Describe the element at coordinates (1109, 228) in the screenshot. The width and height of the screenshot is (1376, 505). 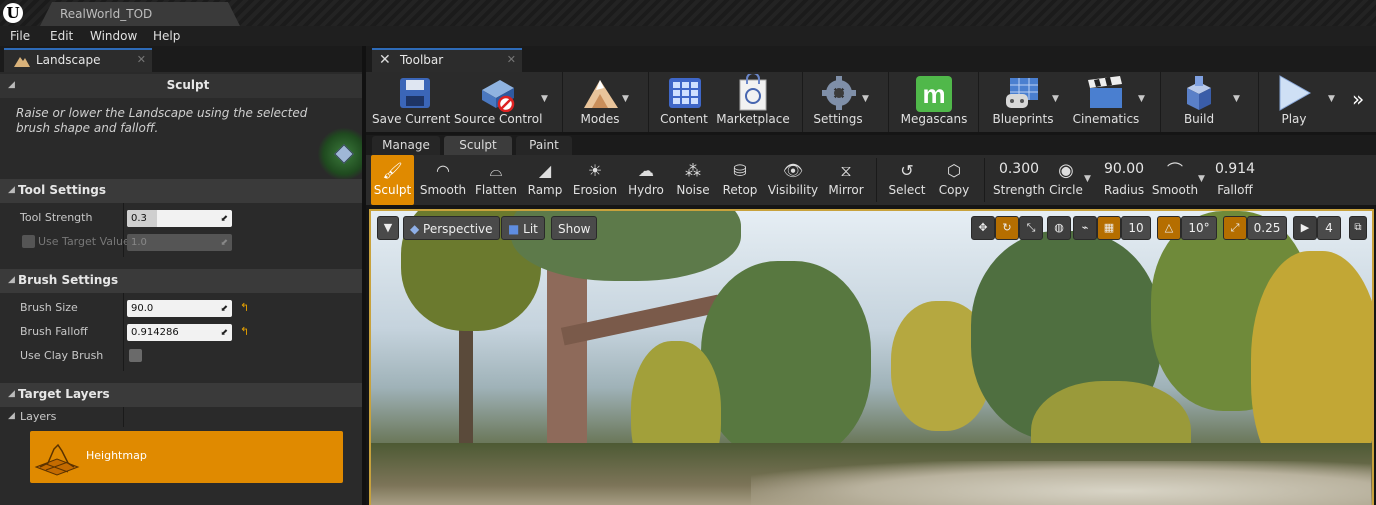
I see `grid-snap-icon: ▦` at that location.